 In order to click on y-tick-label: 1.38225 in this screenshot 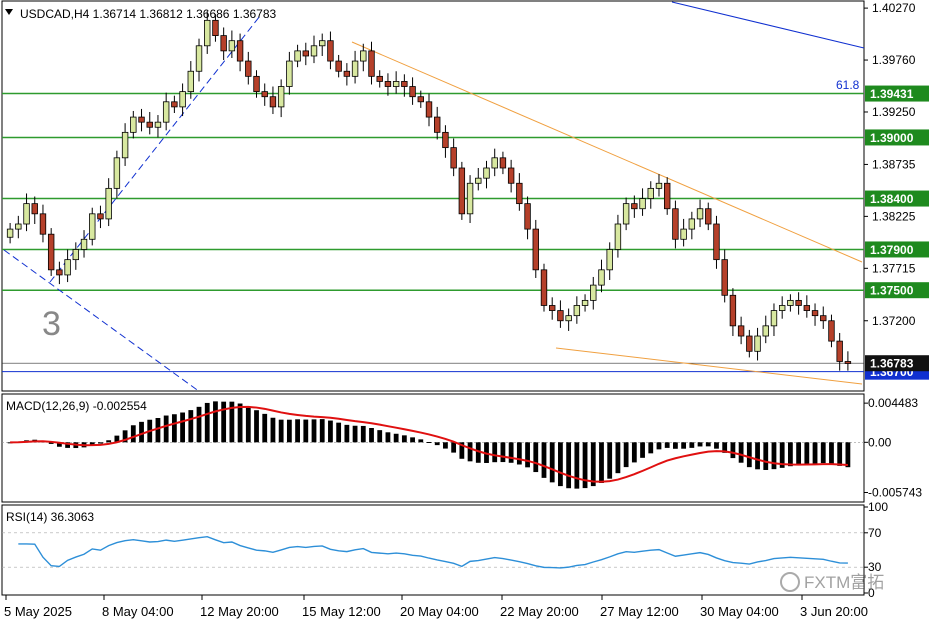, I will do `click(894, 216)`.